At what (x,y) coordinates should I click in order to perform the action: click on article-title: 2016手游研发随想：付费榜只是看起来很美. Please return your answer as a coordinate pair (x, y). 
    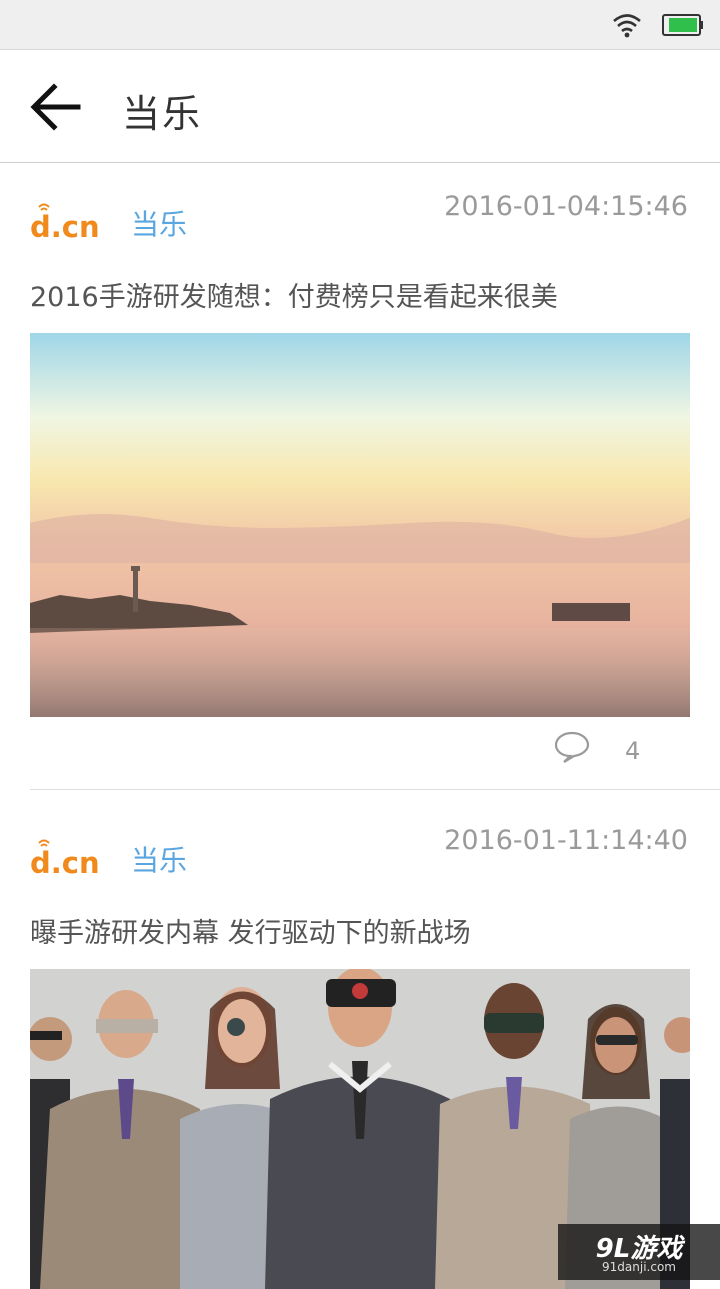
    Looking at the image, I should click on (294, 294).